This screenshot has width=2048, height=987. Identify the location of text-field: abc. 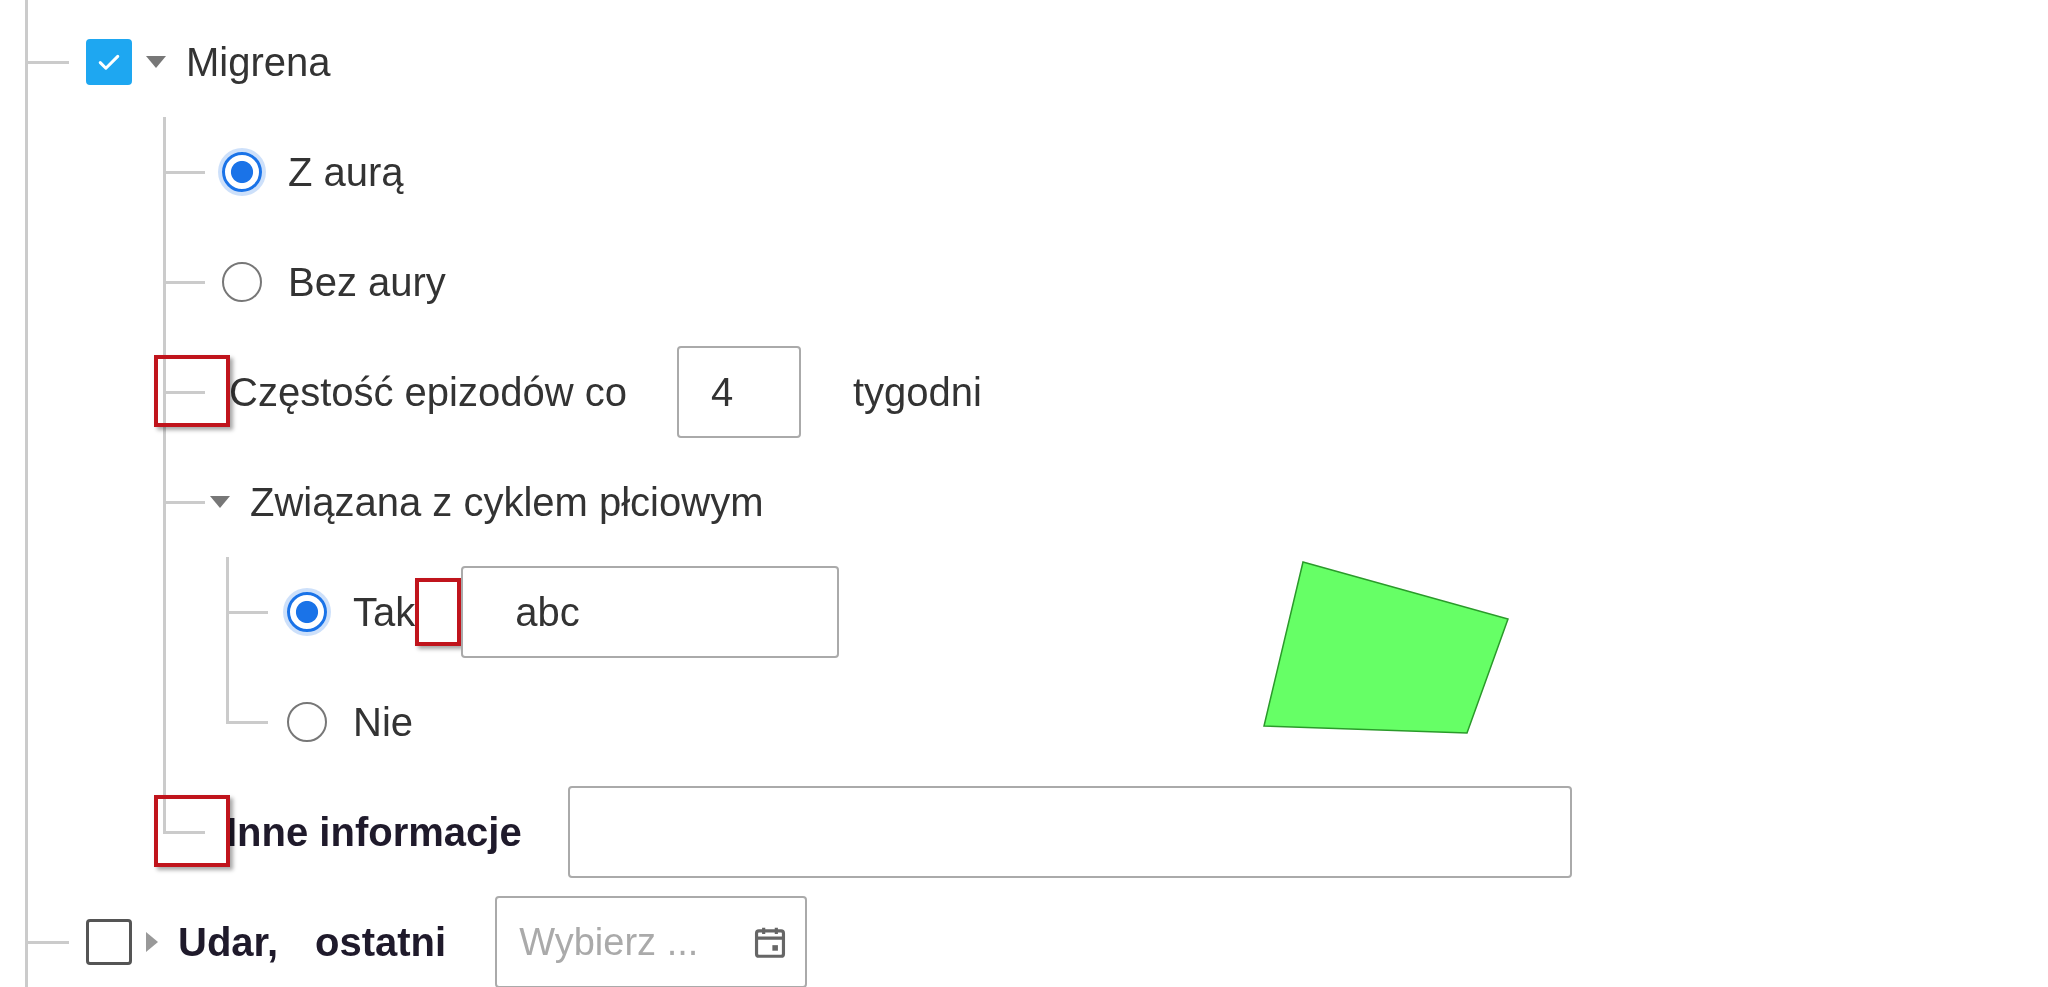
(650, 612).